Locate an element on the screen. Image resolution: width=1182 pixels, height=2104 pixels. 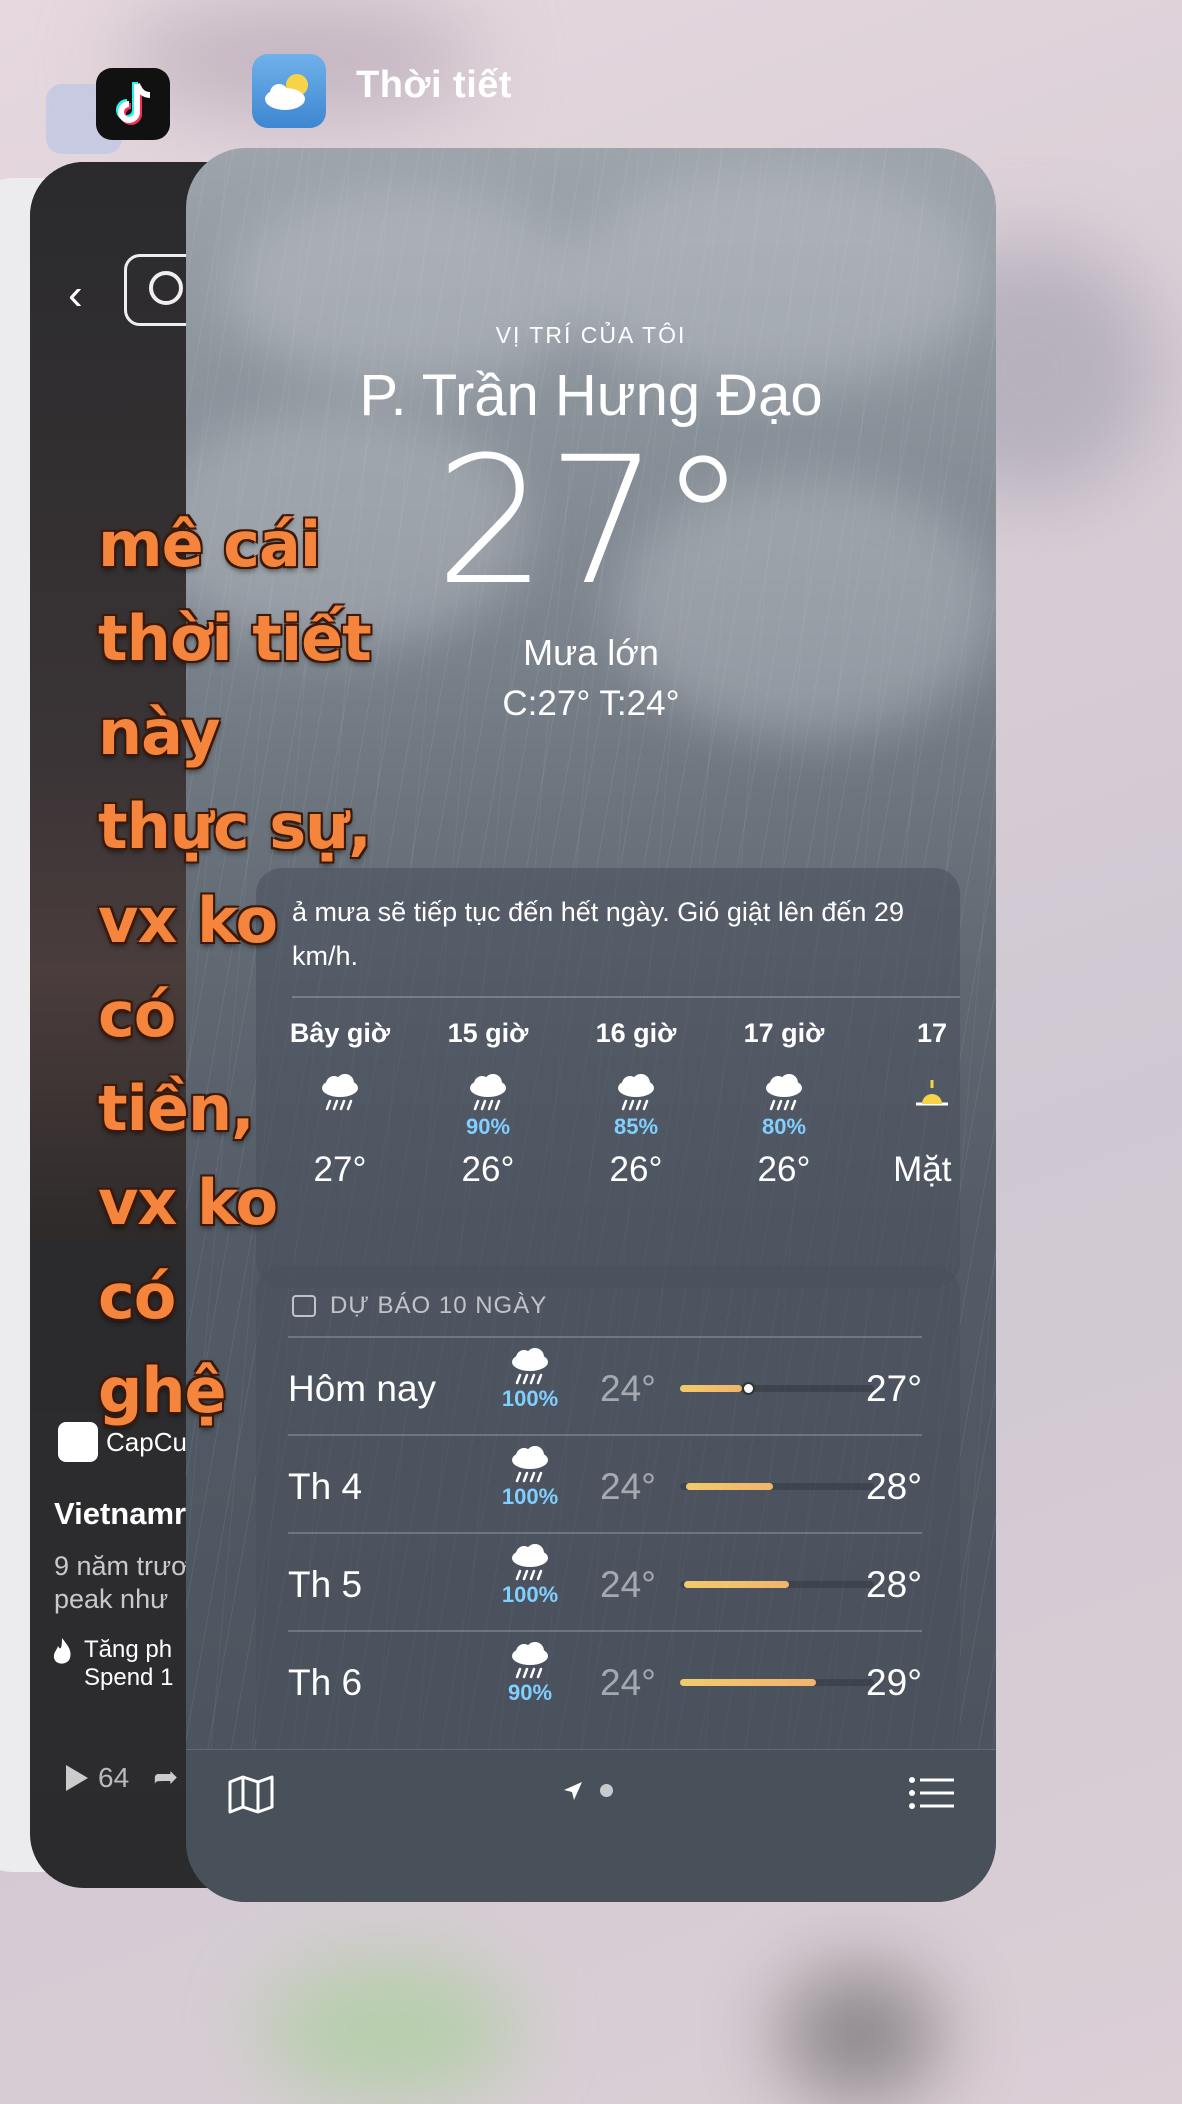
caption-line: tiền, is located at coordinates (176, 1108).